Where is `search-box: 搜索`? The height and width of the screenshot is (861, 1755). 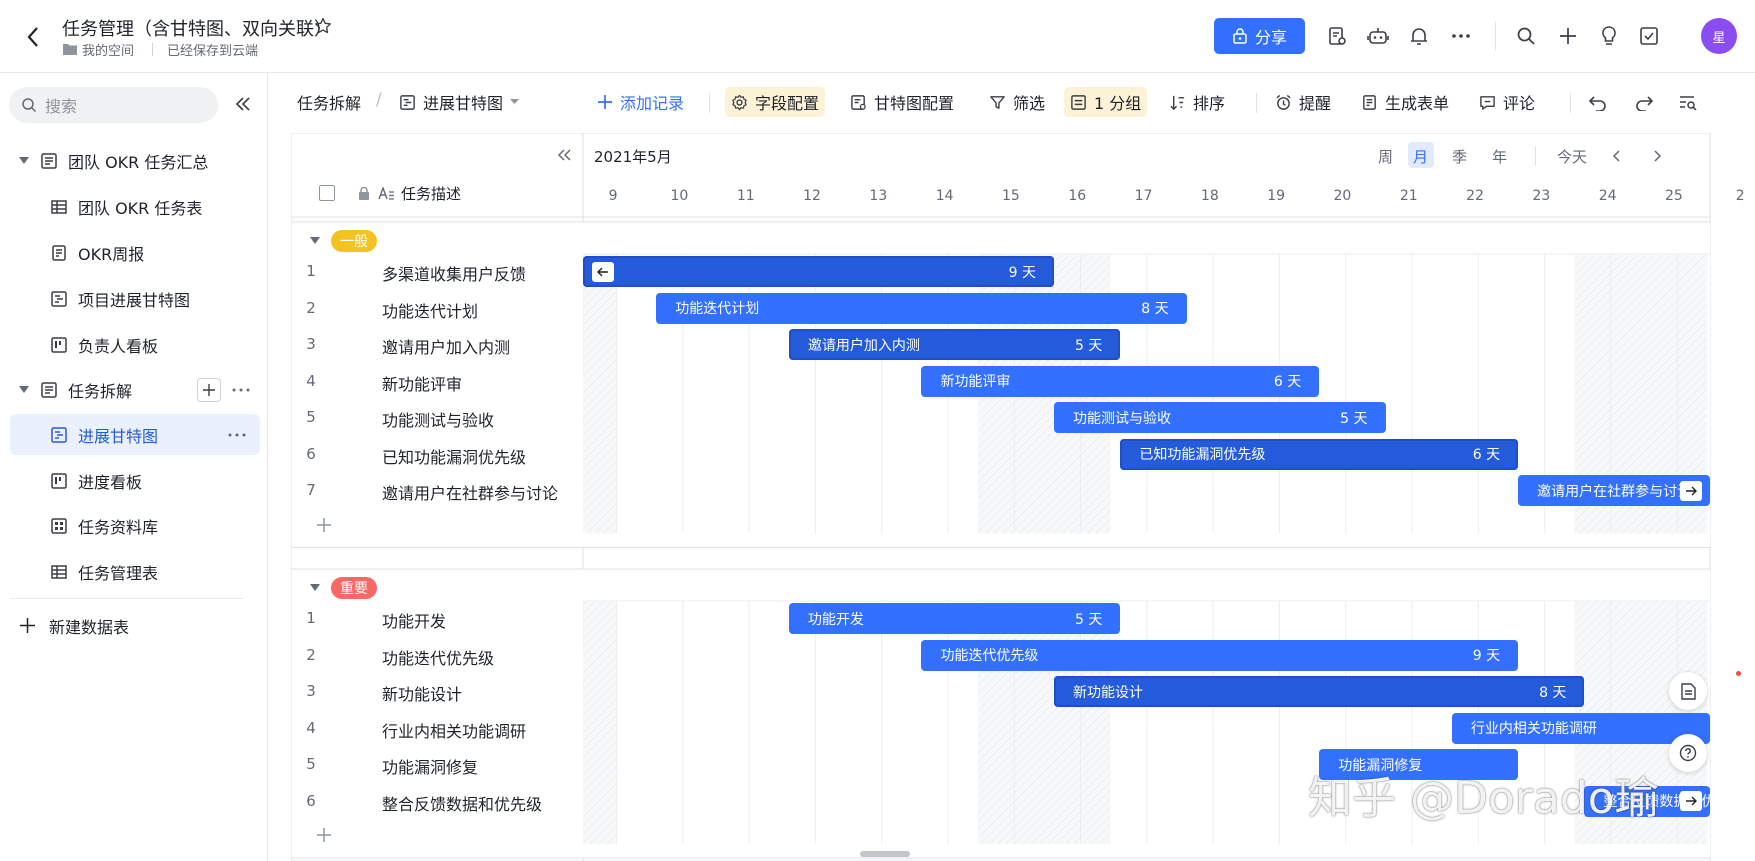
search-box: 搜索 is located at coordinates (113, 105).